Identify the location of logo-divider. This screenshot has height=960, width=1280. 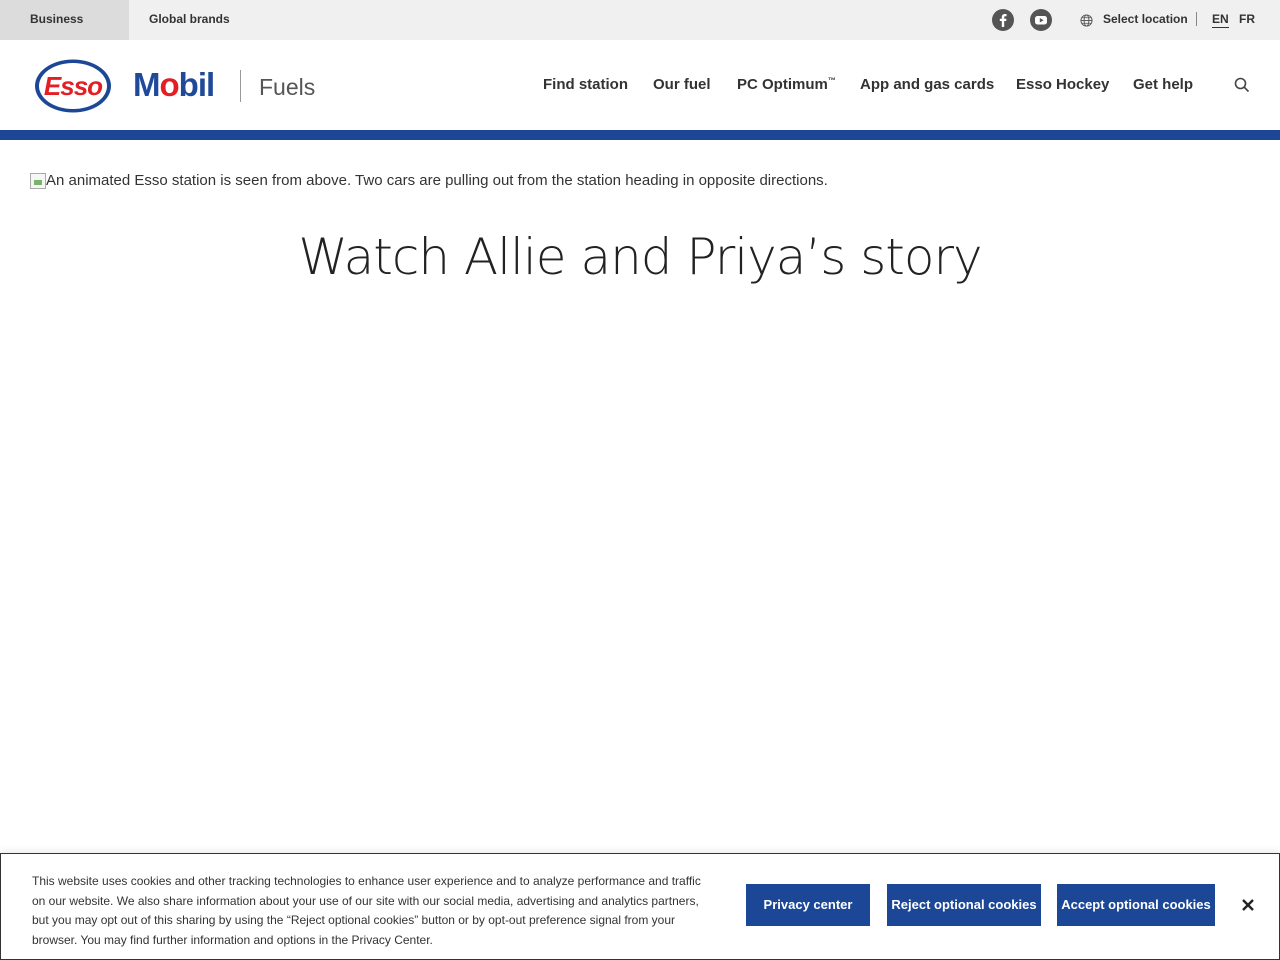
(240, 86).